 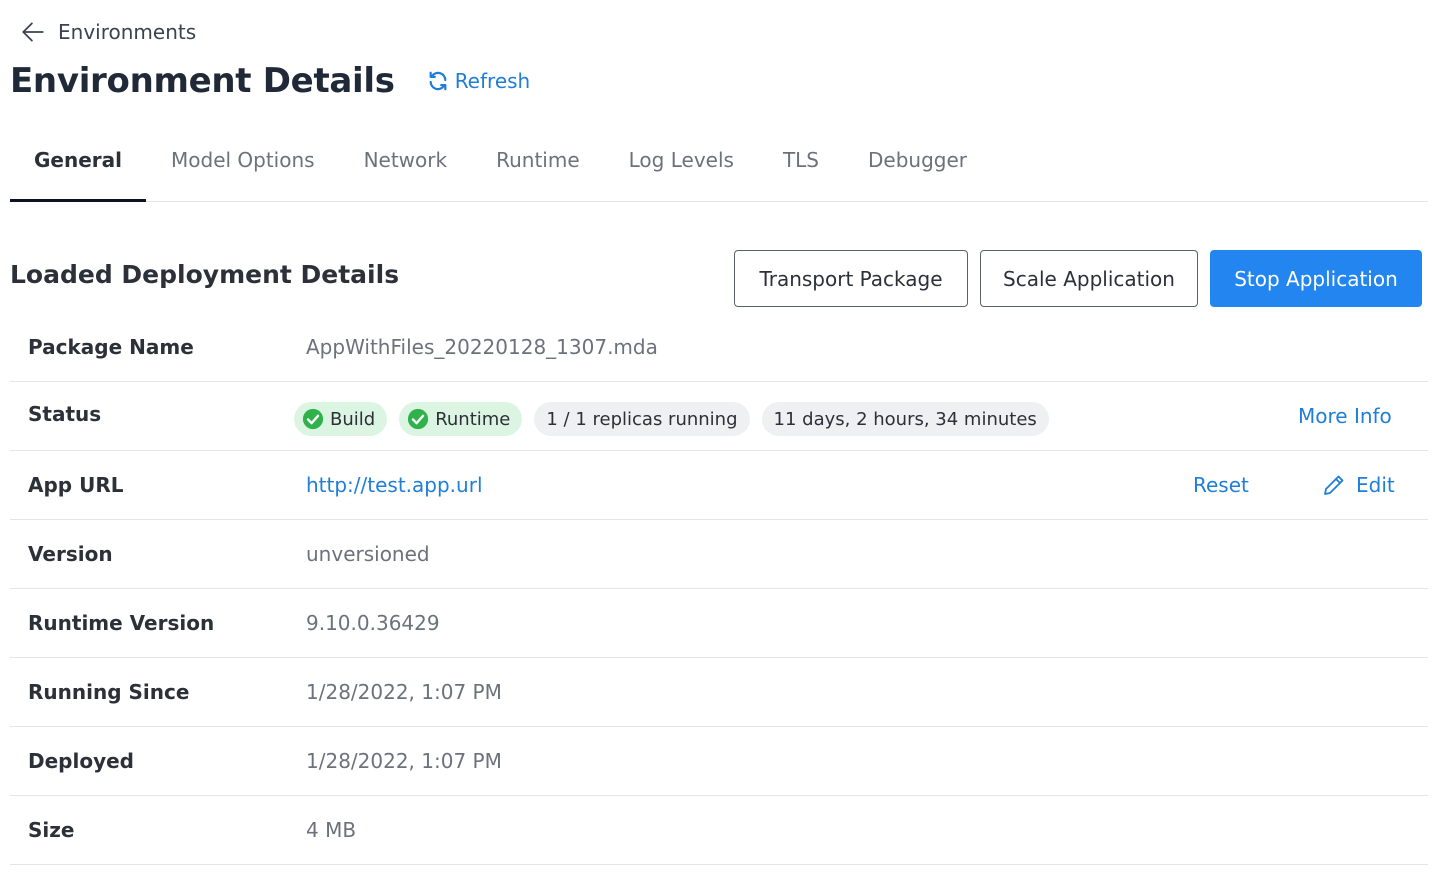 What do you see at coordinates (1375, 485) in the screenshot?
I see `edit-url-label: Edit` at bounding box center [1375, 485].